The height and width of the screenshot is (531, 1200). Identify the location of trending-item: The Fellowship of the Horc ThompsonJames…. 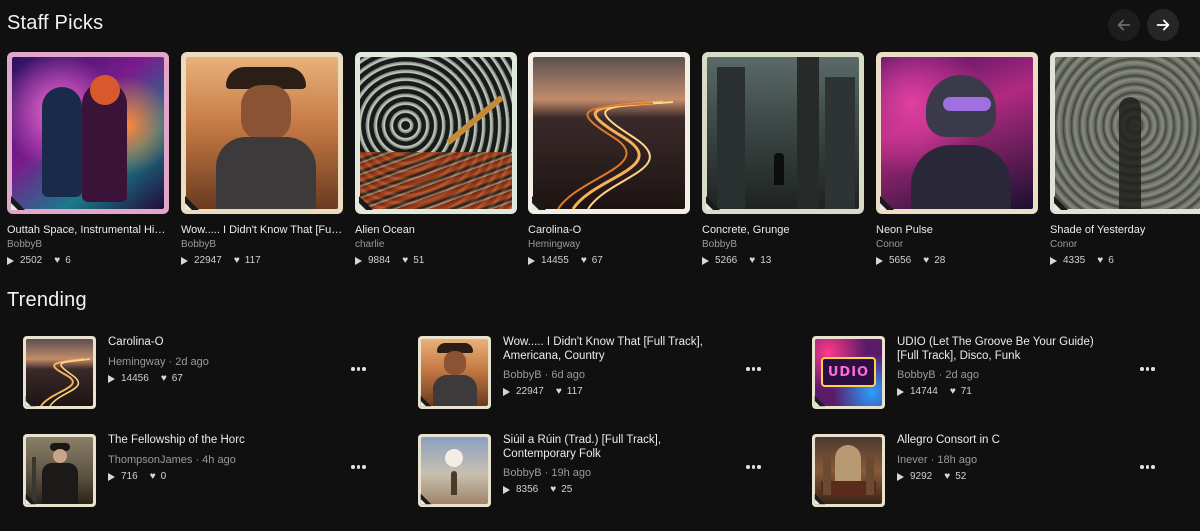
(208, 471).